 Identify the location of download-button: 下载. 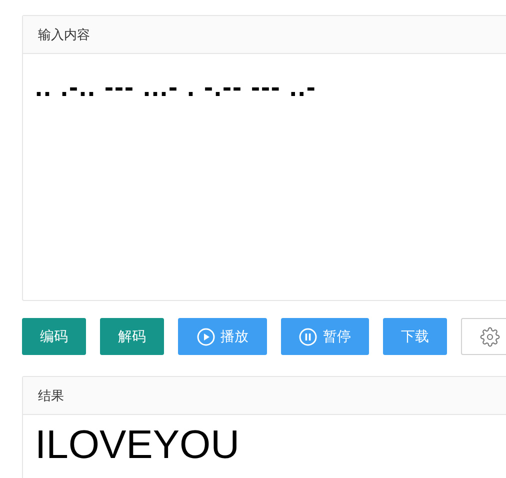
(415, 336).